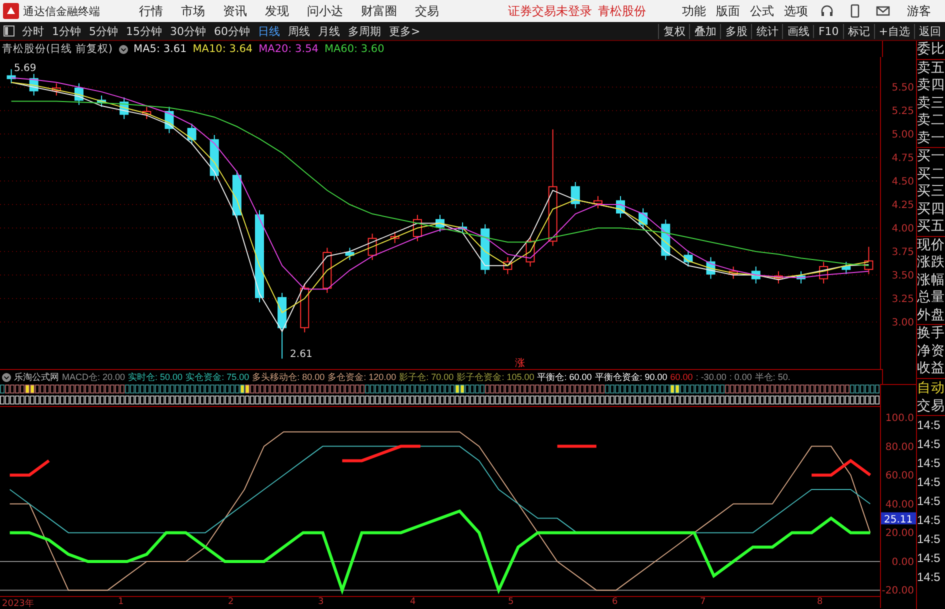 This screenshot has width=945, height=609. Describe the element at coordinates (564, 377) in the screenshot. I see `indicator-legend: 平衡仓: 60.00` at that location.